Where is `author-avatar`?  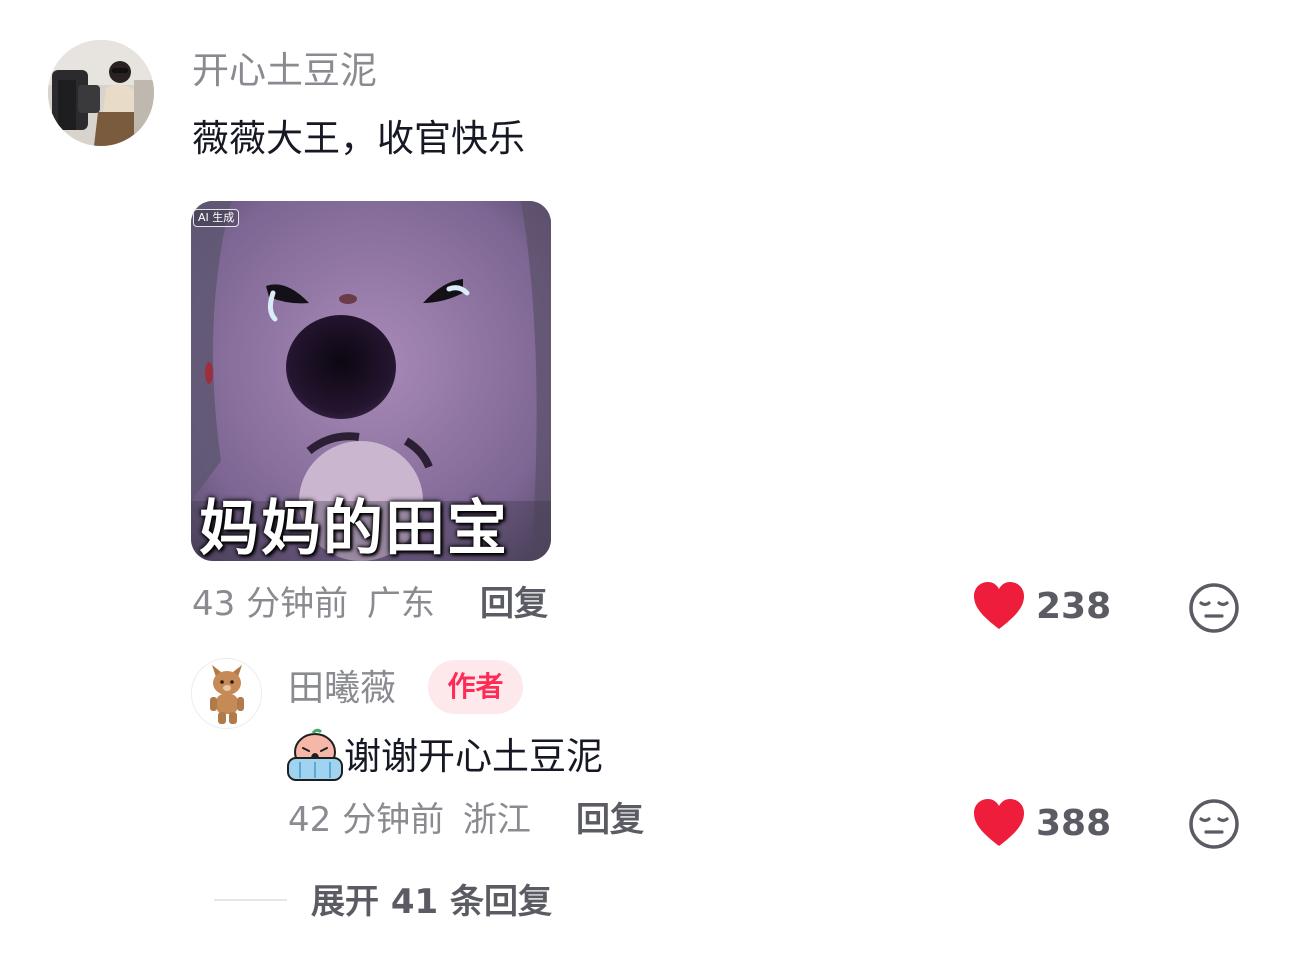 author-avatar is located at coordinates (226, 693).